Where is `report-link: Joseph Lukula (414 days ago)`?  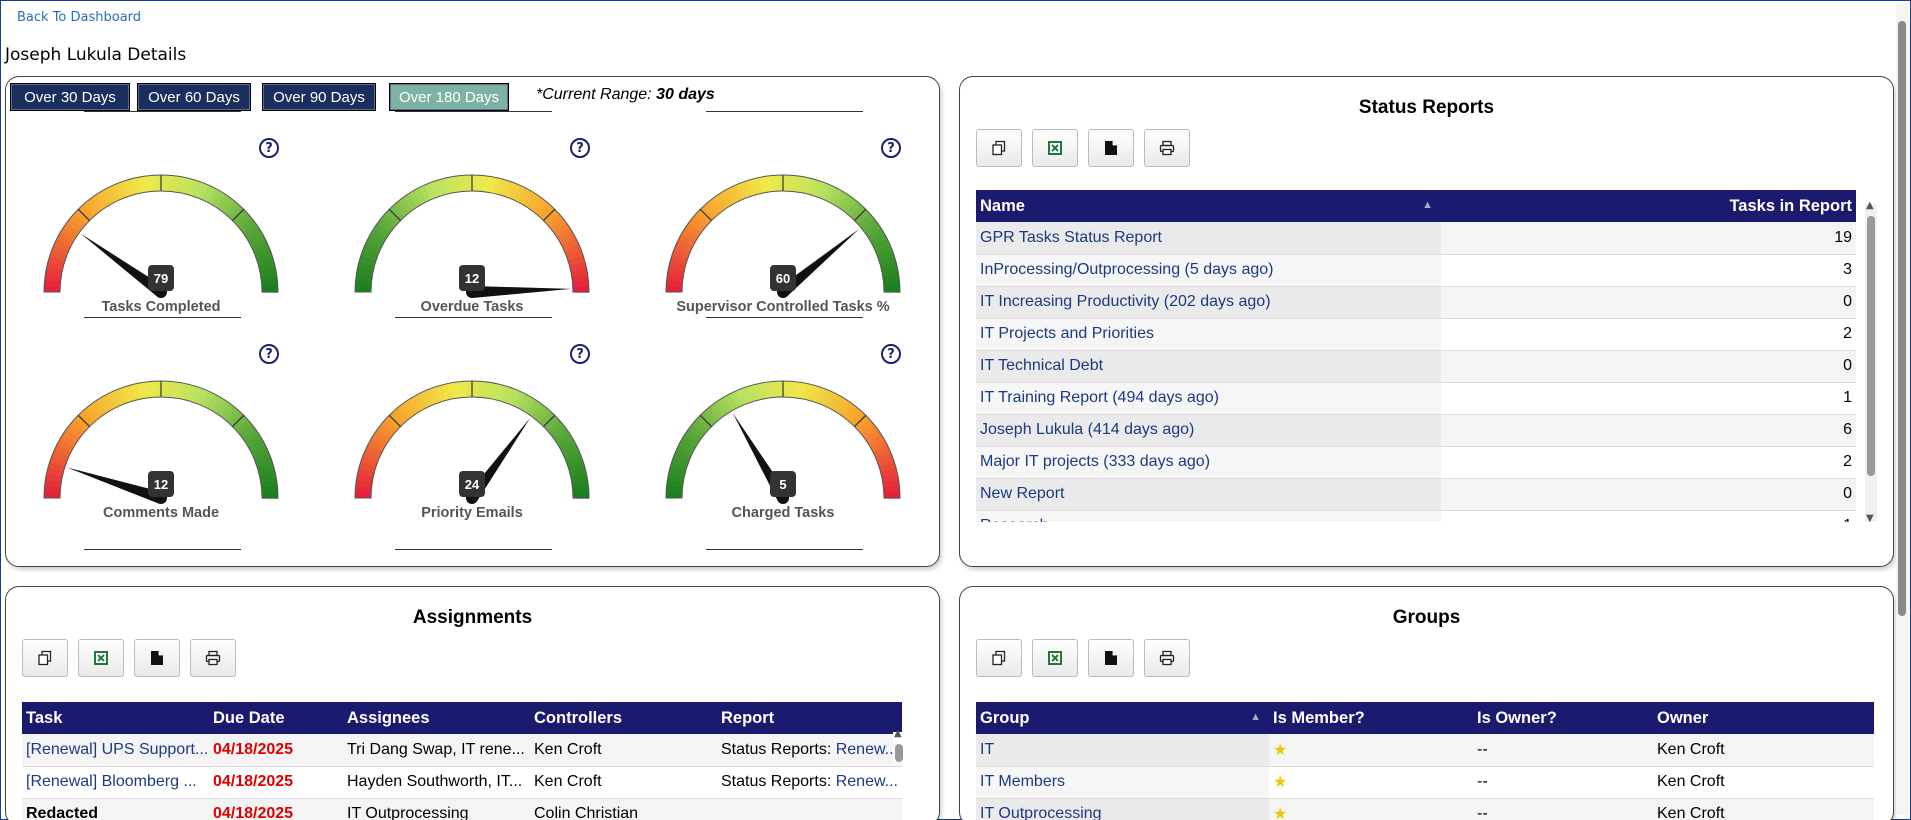 report-link: Joseph Lukula (414 days ago) is located at coordinates (1087, 429).